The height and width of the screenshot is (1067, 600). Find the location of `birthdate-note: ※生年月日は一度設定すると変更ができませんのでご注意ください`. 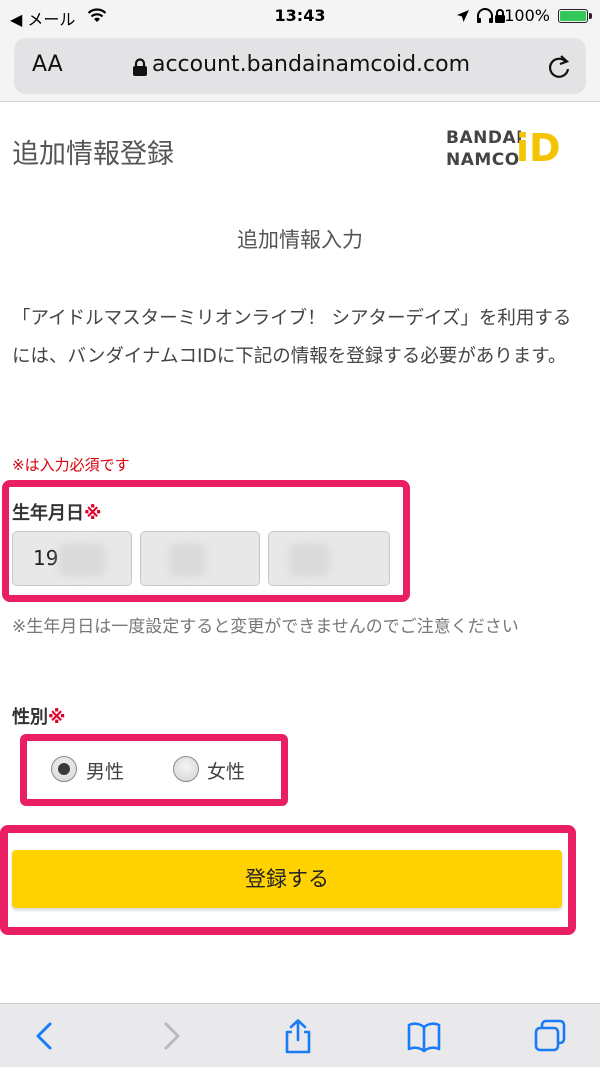

birthdate-note: ※生年月日は一度設定すると変更ができませんのでご注意ください is located at coordinates (265, 627).